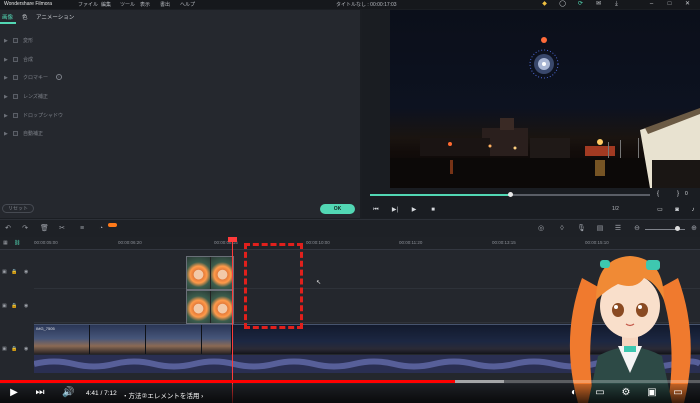  What do you see at coordinates (615, 209) in the screenshot?
I see `zoom-select: 1/2` at bounding box center [615, 209].